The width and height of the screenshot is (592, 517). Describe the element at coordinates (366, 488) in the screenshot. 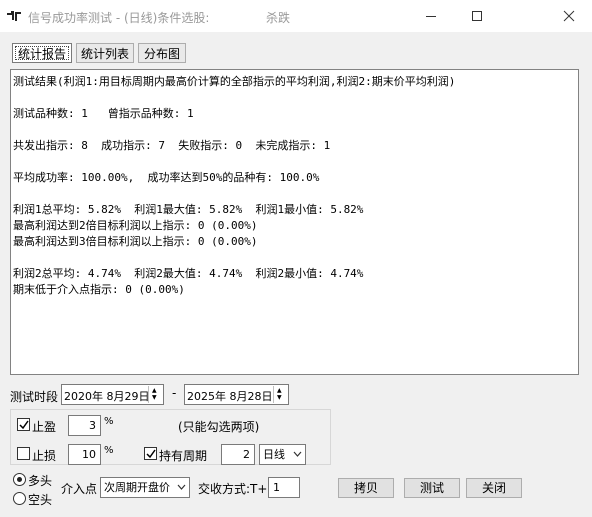

I see `copy-button: 拷贝` at that location.